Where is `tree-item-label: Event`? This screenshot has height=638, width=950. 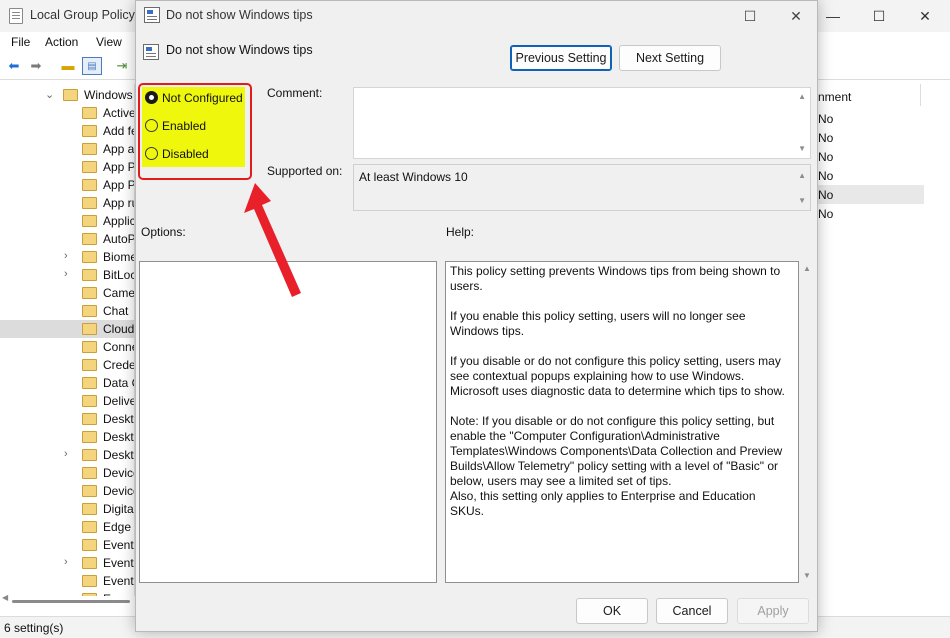 tree-item-label: Event is located at coordinates (118, 545).